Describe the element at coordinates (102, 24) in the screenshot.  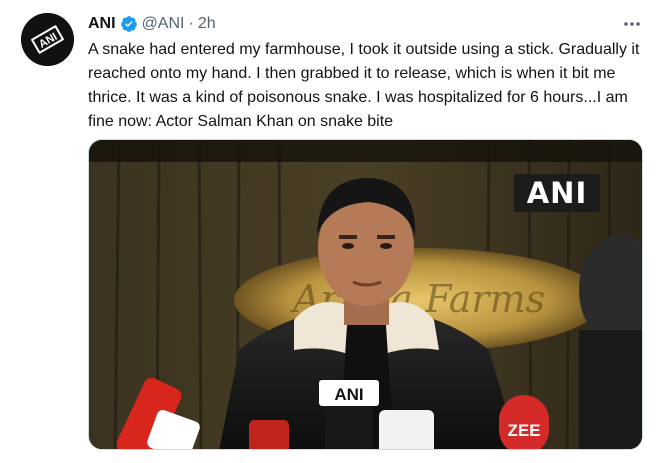
I see `author-name: ANI` at that location.